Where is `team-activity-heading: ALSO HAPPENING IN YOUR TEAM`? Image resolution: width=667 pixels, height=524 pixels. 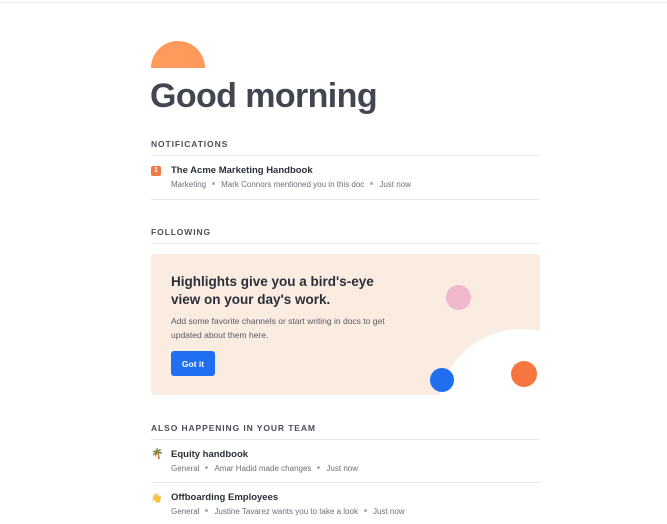 team-activity-heading: ALSO HAPPENING IN YOUR TEAM is located at coordinates (233, 428).